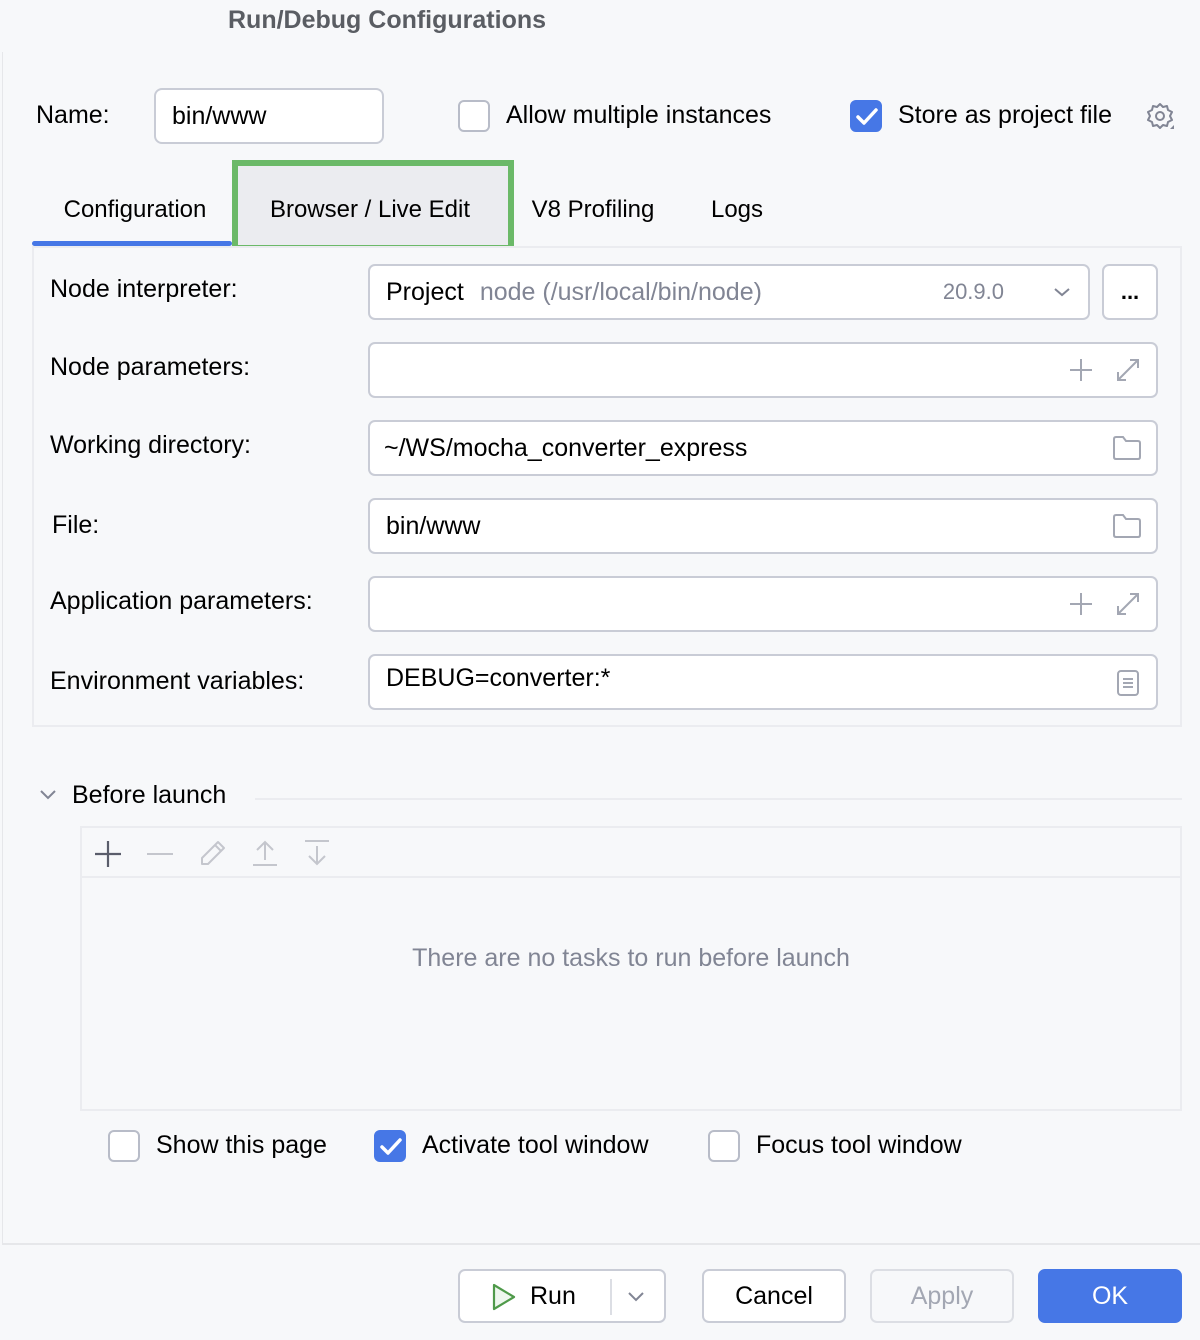 This screenshot has width=1200, height=1340. What do you see at coordinates (124, 1146) in the screenshot?
I see `show-this-page-checkbox` at bounding box center [124, 1146].